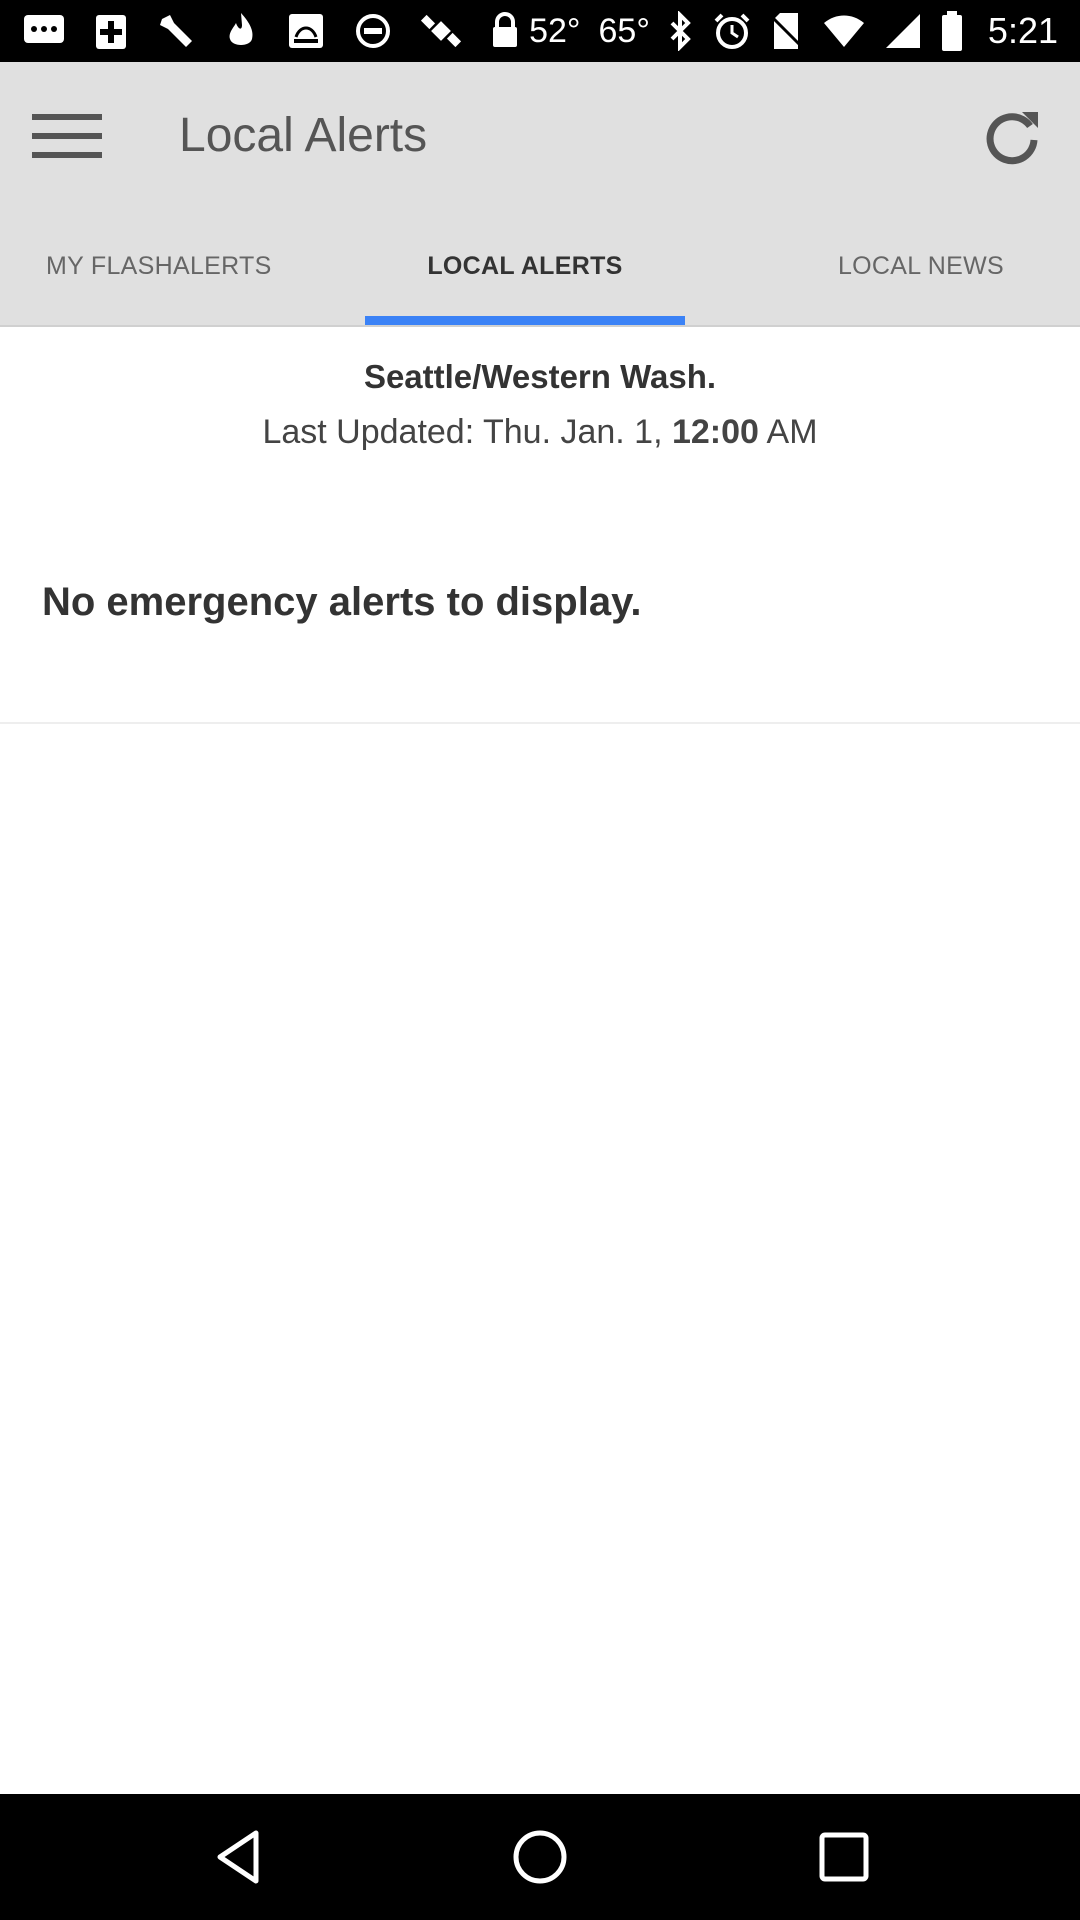 The width and height of the screenshot is (1080, 1920). Describe the element at coordinates (903, 31) in the screenshot. I see `signal-icon` at that location.